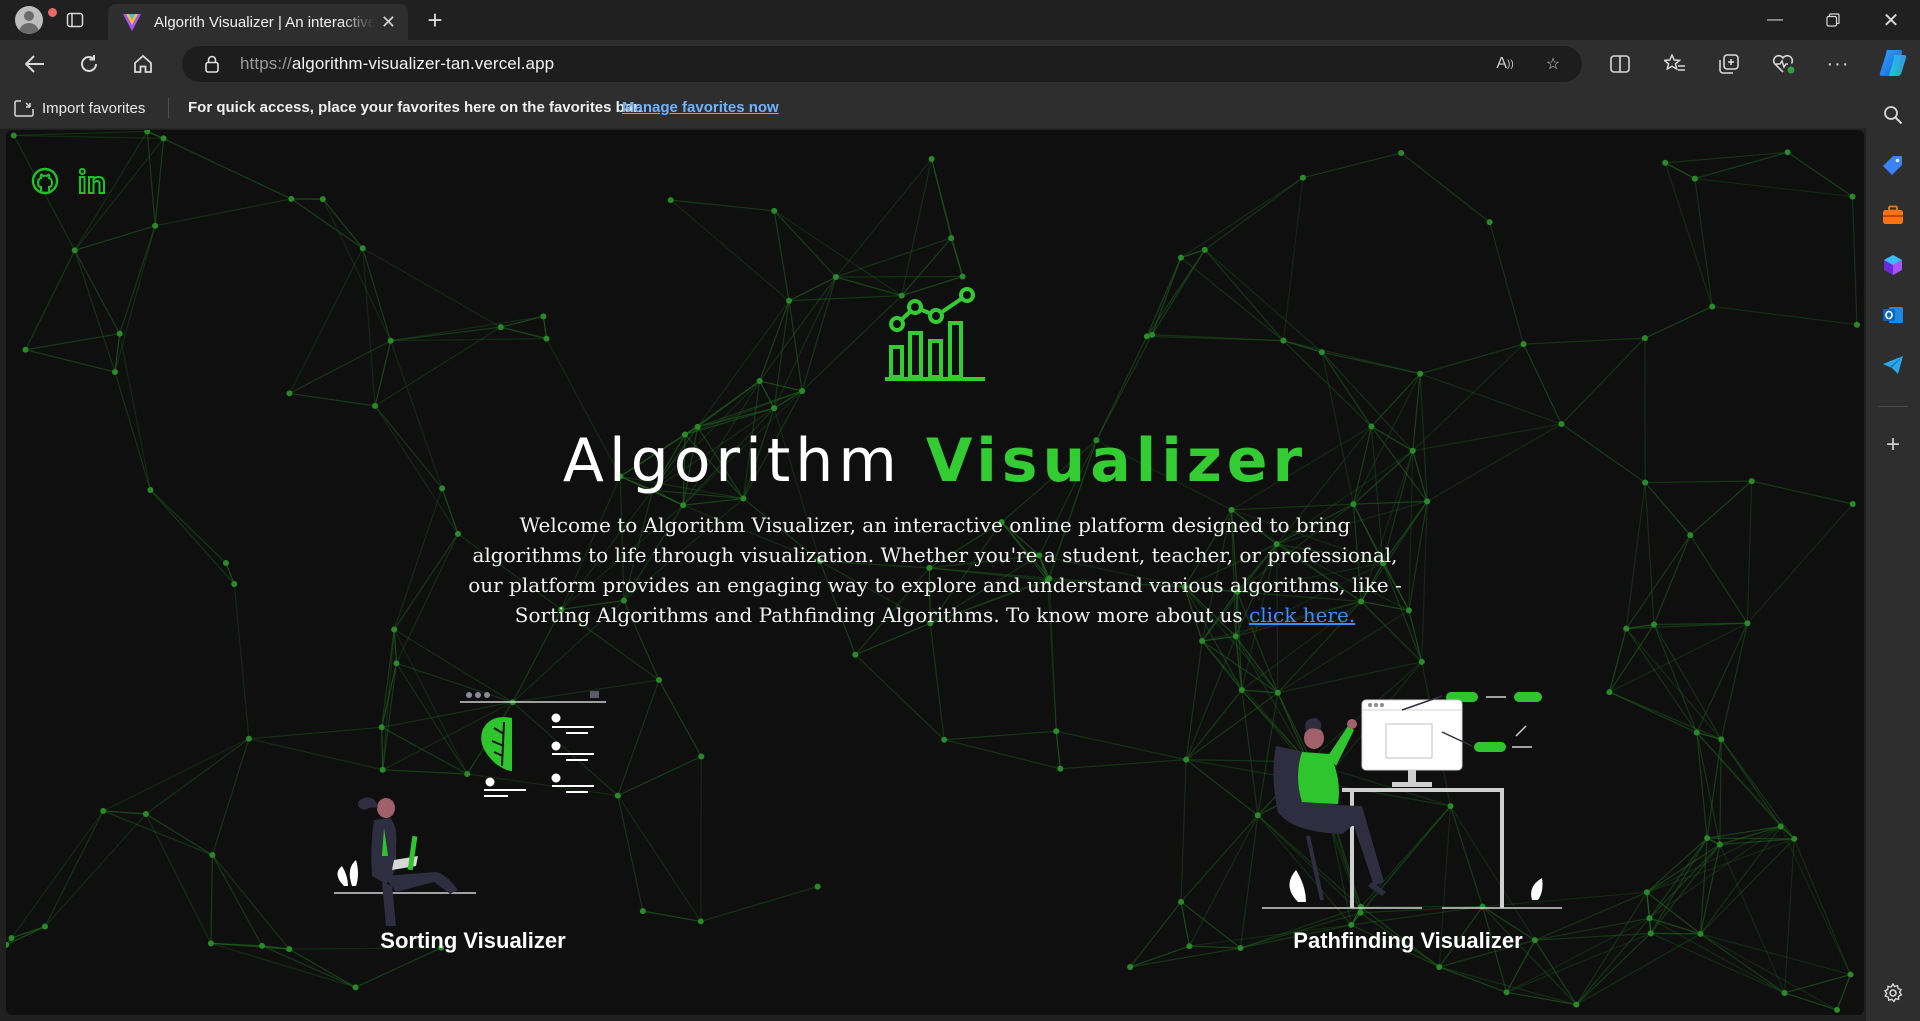  Describe the element at coordinates (168, 108) in the screenshot. I see `favorites-divider` at that location.